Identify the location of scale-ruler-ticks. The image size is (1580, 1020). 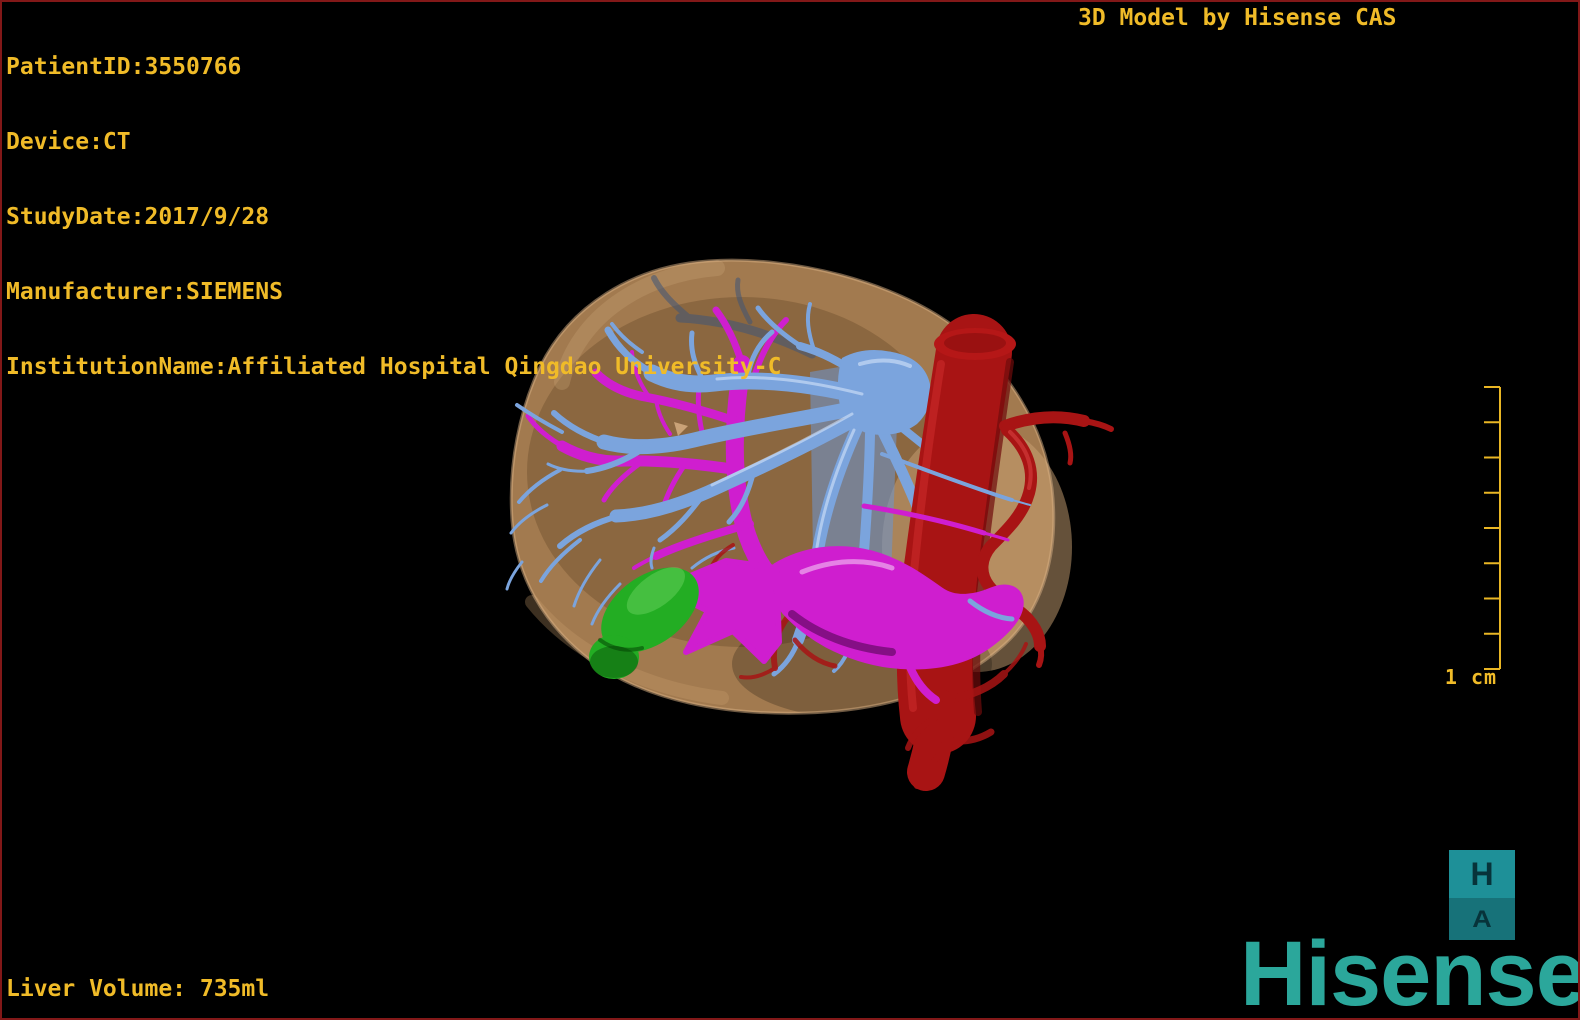
(1492, 528).